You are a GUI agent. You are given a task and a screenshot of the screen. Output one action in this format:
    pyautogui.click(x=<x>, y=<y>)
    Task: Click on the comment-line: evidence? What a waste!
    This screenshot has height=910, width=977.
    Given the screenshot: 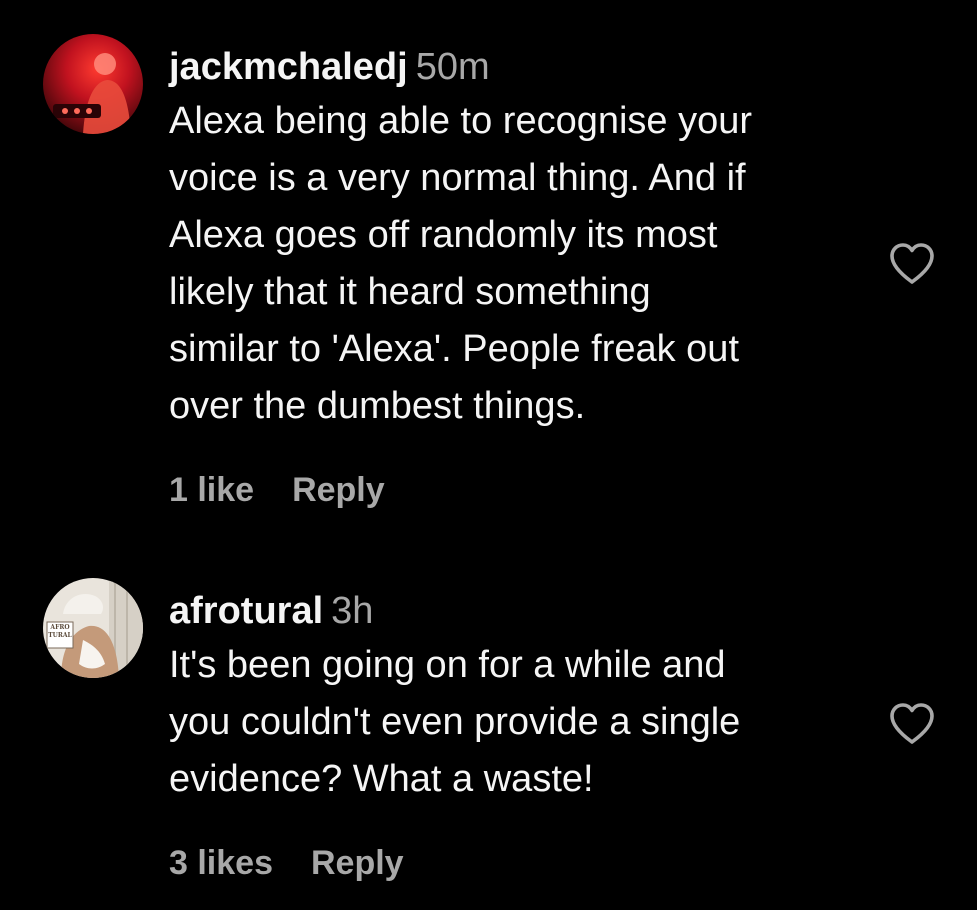 What is the action you would take?
    pyautogui.click(x=381, y=779)
    